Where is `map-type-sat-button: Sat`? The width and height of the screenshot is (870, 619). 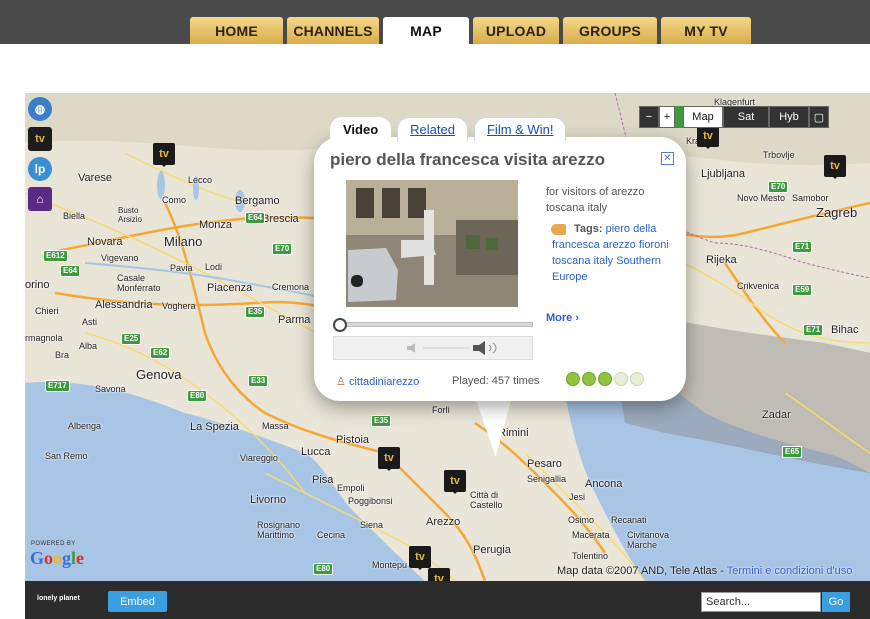 map-type-sat-button: Sat is located at coordinates (746, 117).